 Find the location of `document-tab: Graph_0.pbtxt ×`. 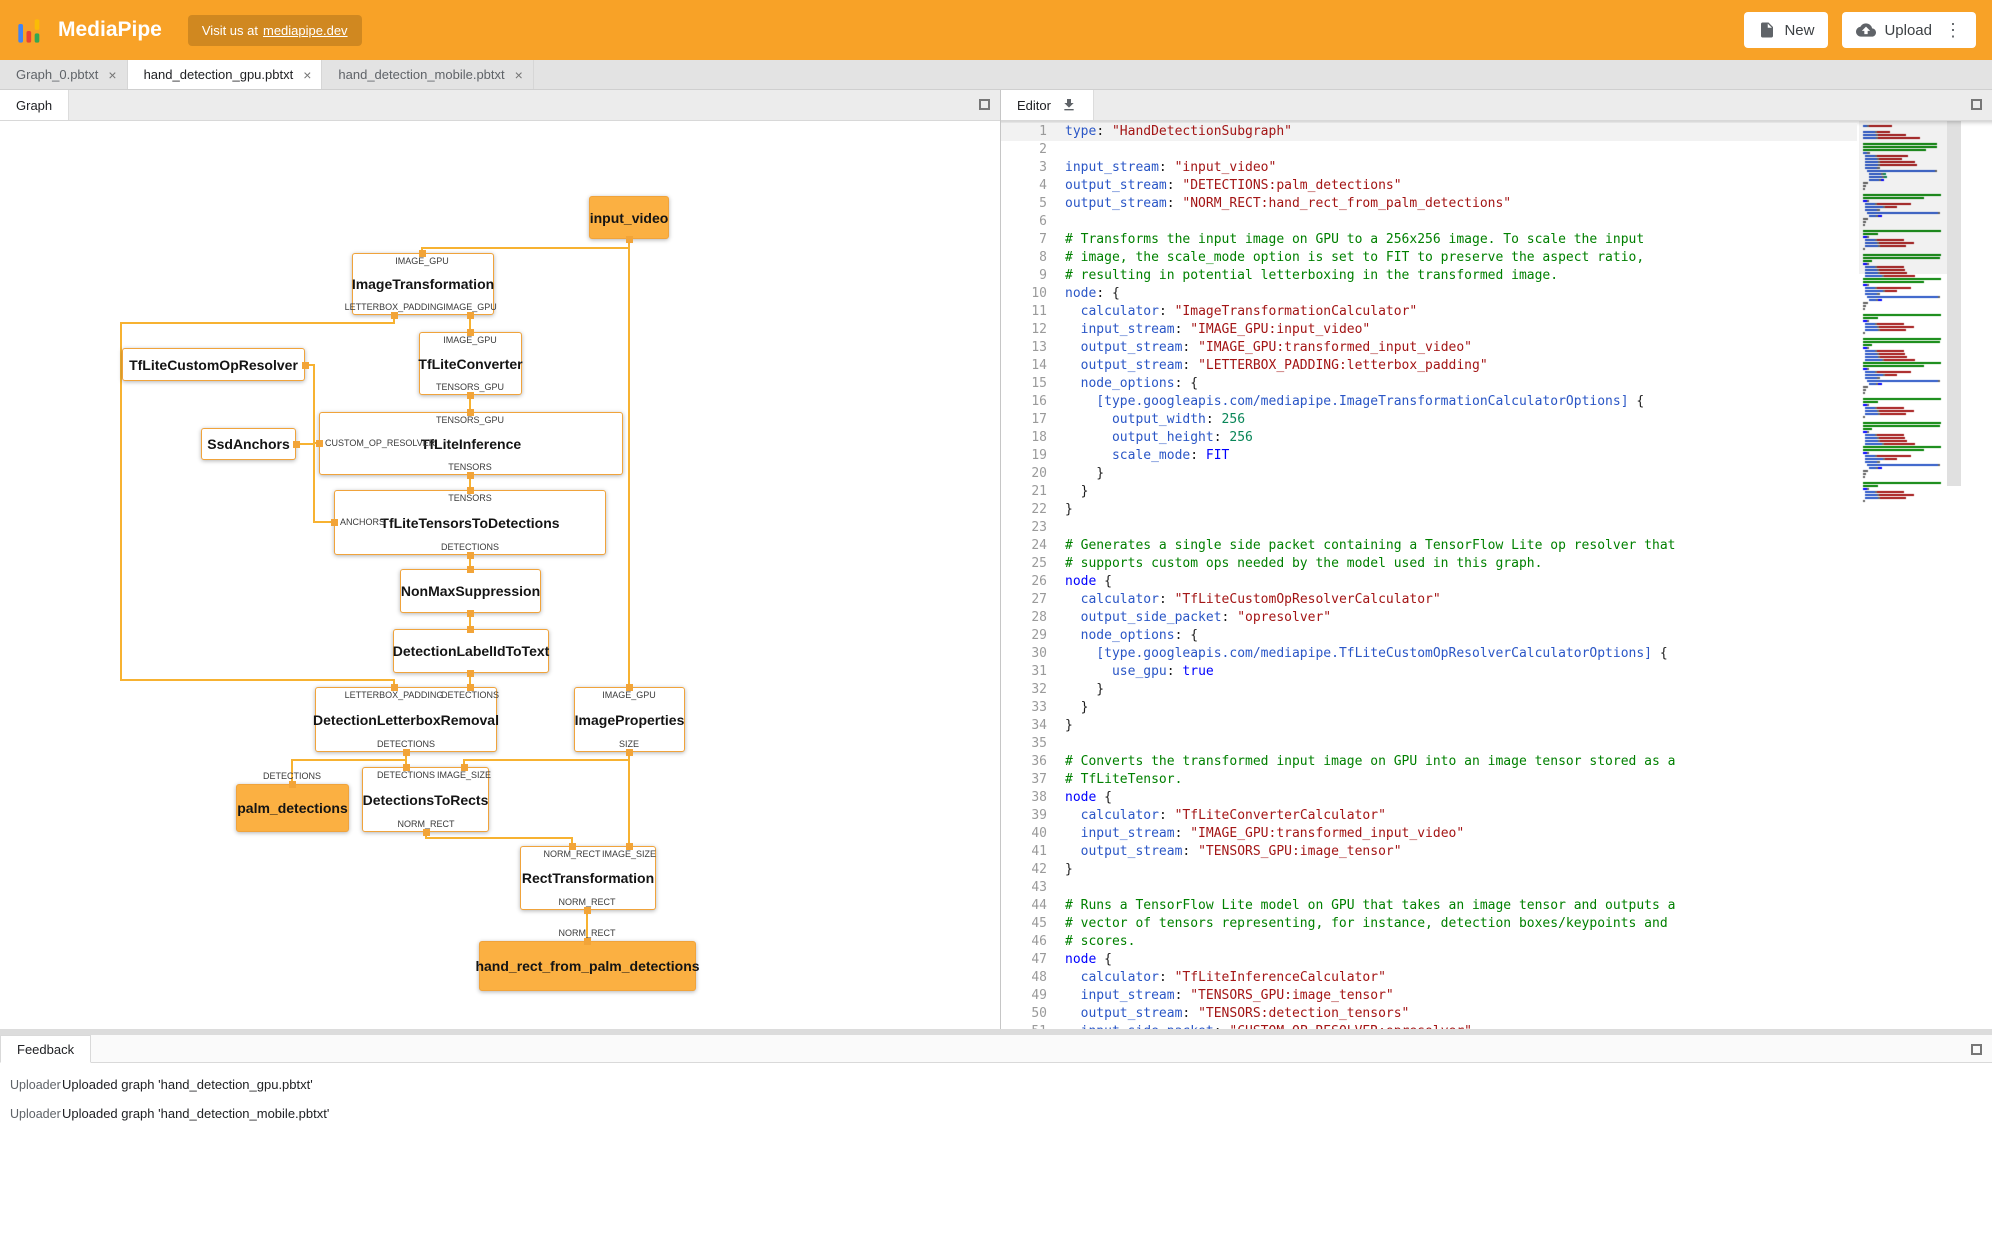

document-tab: Graph_0.pbtxt × is located at coordinates (64, 74).